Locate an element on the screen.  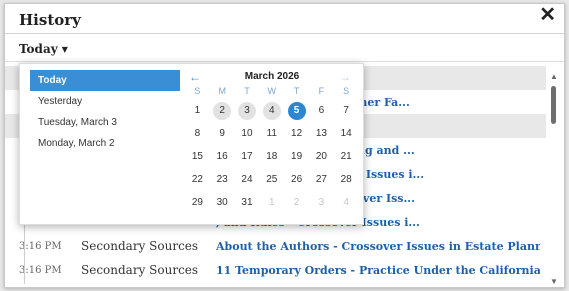
day-number: 14 is located at coordinates (346, 133).